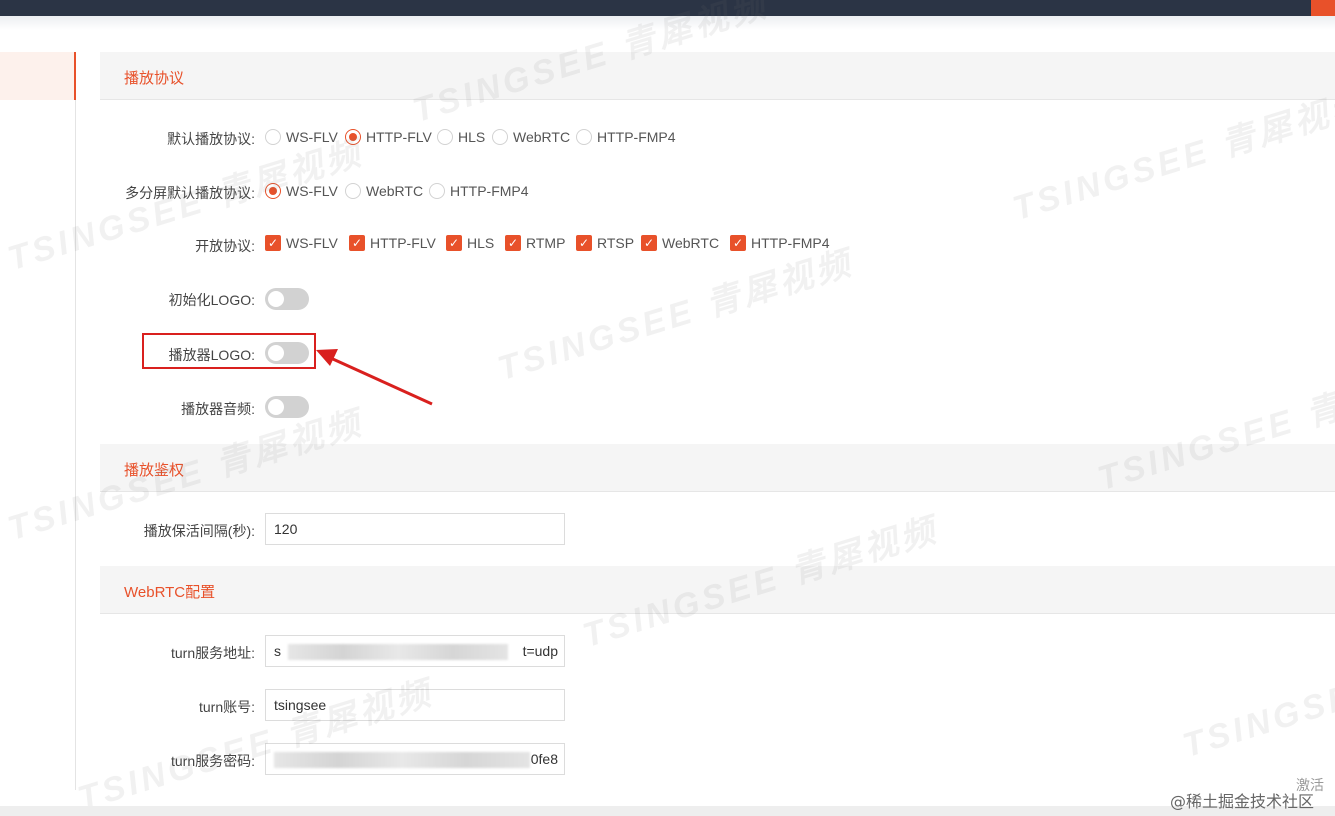 This screenshot has width=1335, height=816. I want to click on turn-server-suffix: t=udp, so click(540, 651).